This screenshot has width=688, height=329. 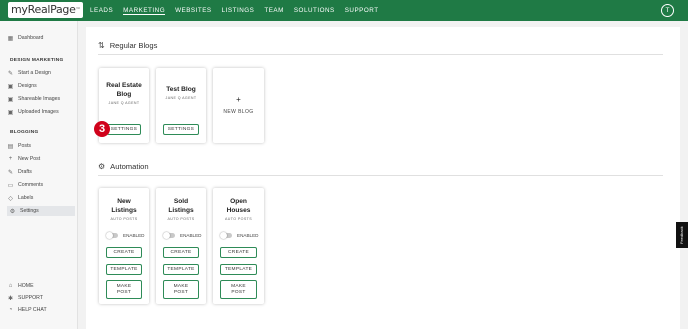 What do you see at coordinates (31, 38) in the screenshot?
I see `sidebar-item-label: Dashboard` at bounding box center [31, 38].